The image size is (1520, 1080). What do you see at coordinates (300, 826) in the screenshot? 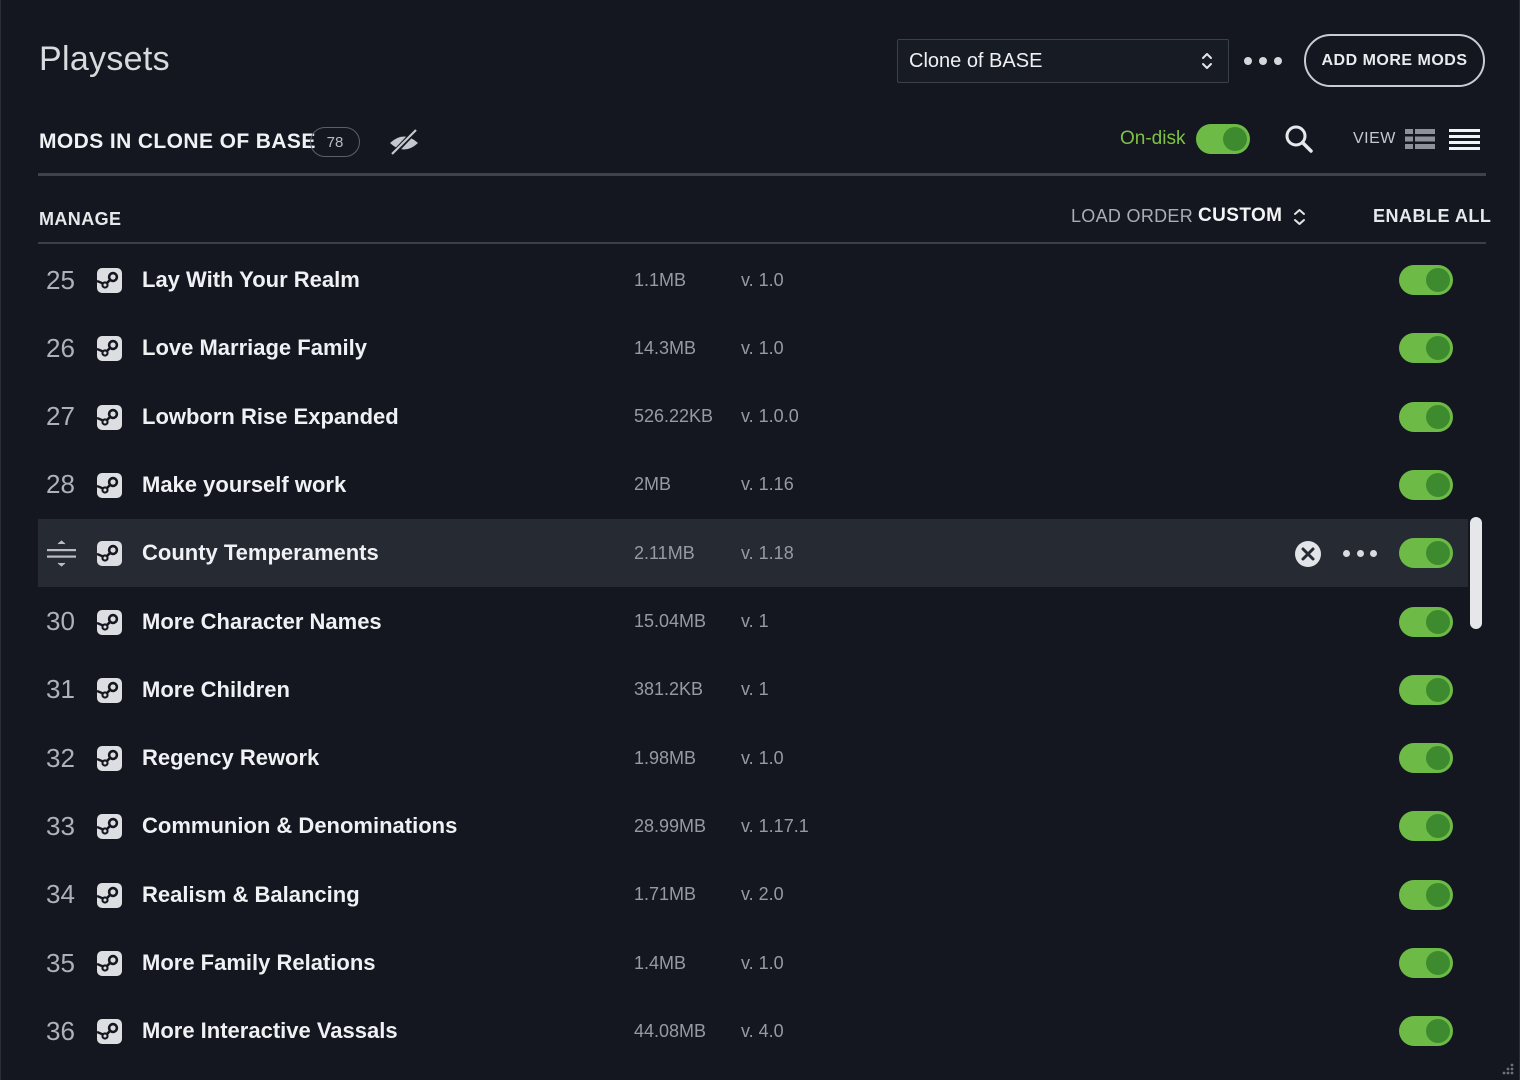
I see `mod-name: Communion & Denominations` at bounding box center [300, 826].